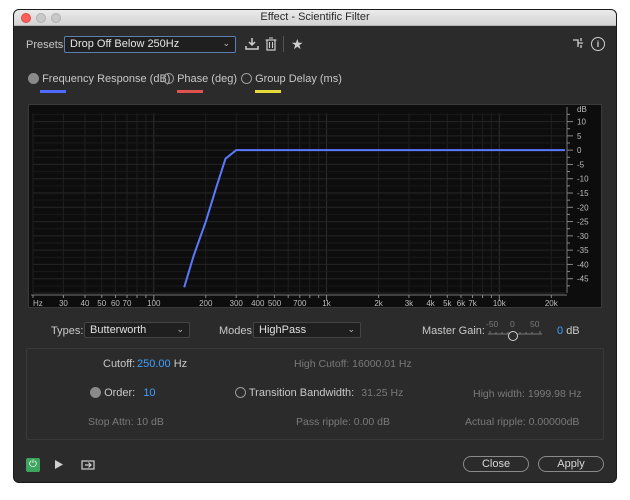  I want to click on apply-button: Apply, so click(571, 464).